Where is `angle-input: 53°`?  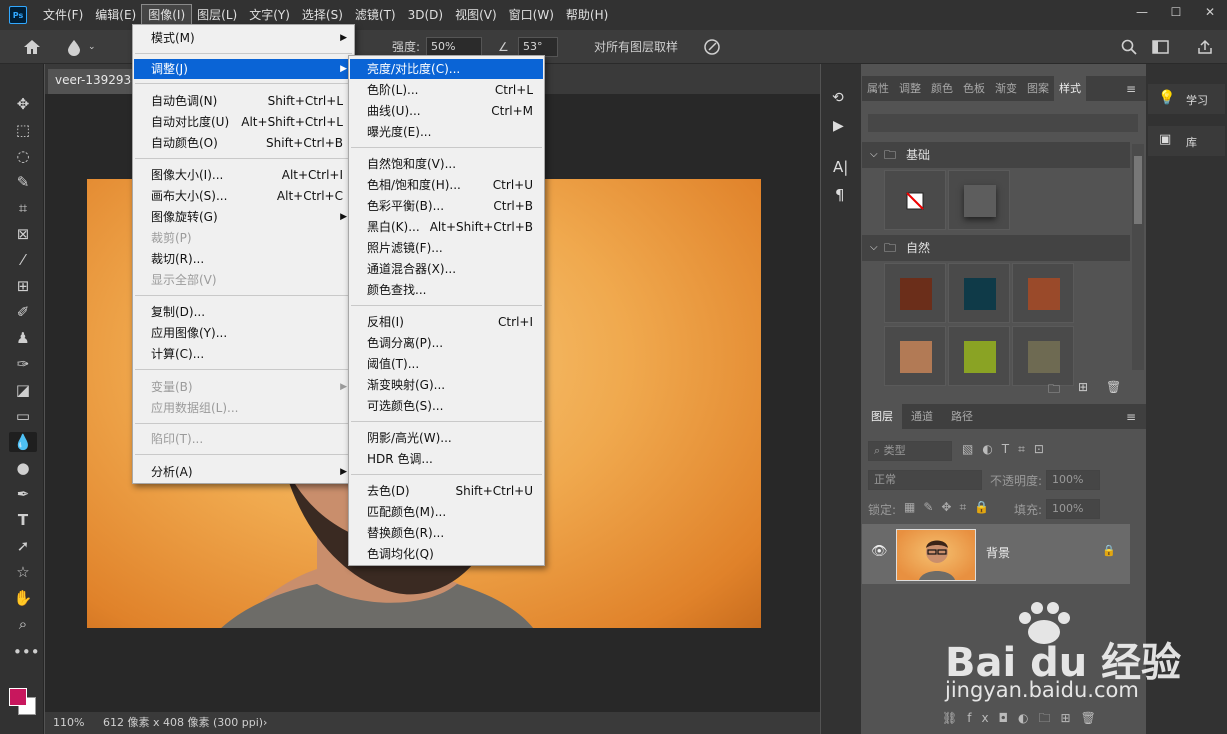
angle-input: 53° is located at coordinates (538, 47).